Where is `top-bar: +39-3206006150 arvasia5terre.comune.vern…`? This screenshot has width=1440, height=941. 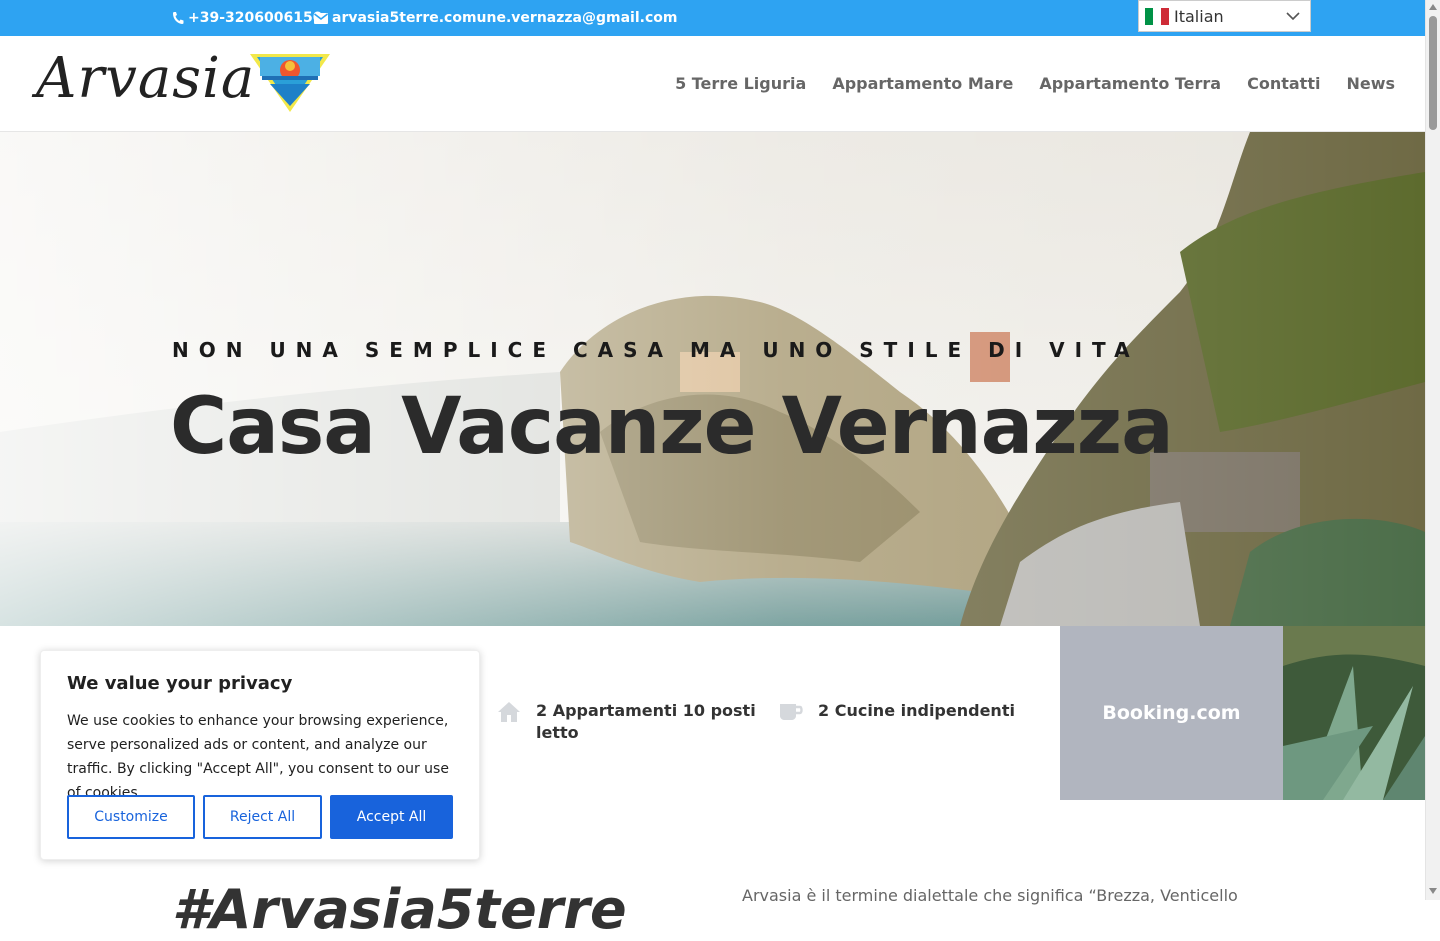 top-bar: +39-3206006150 arvasia5terre.comune.vern… is located at coordinates (712, 18).